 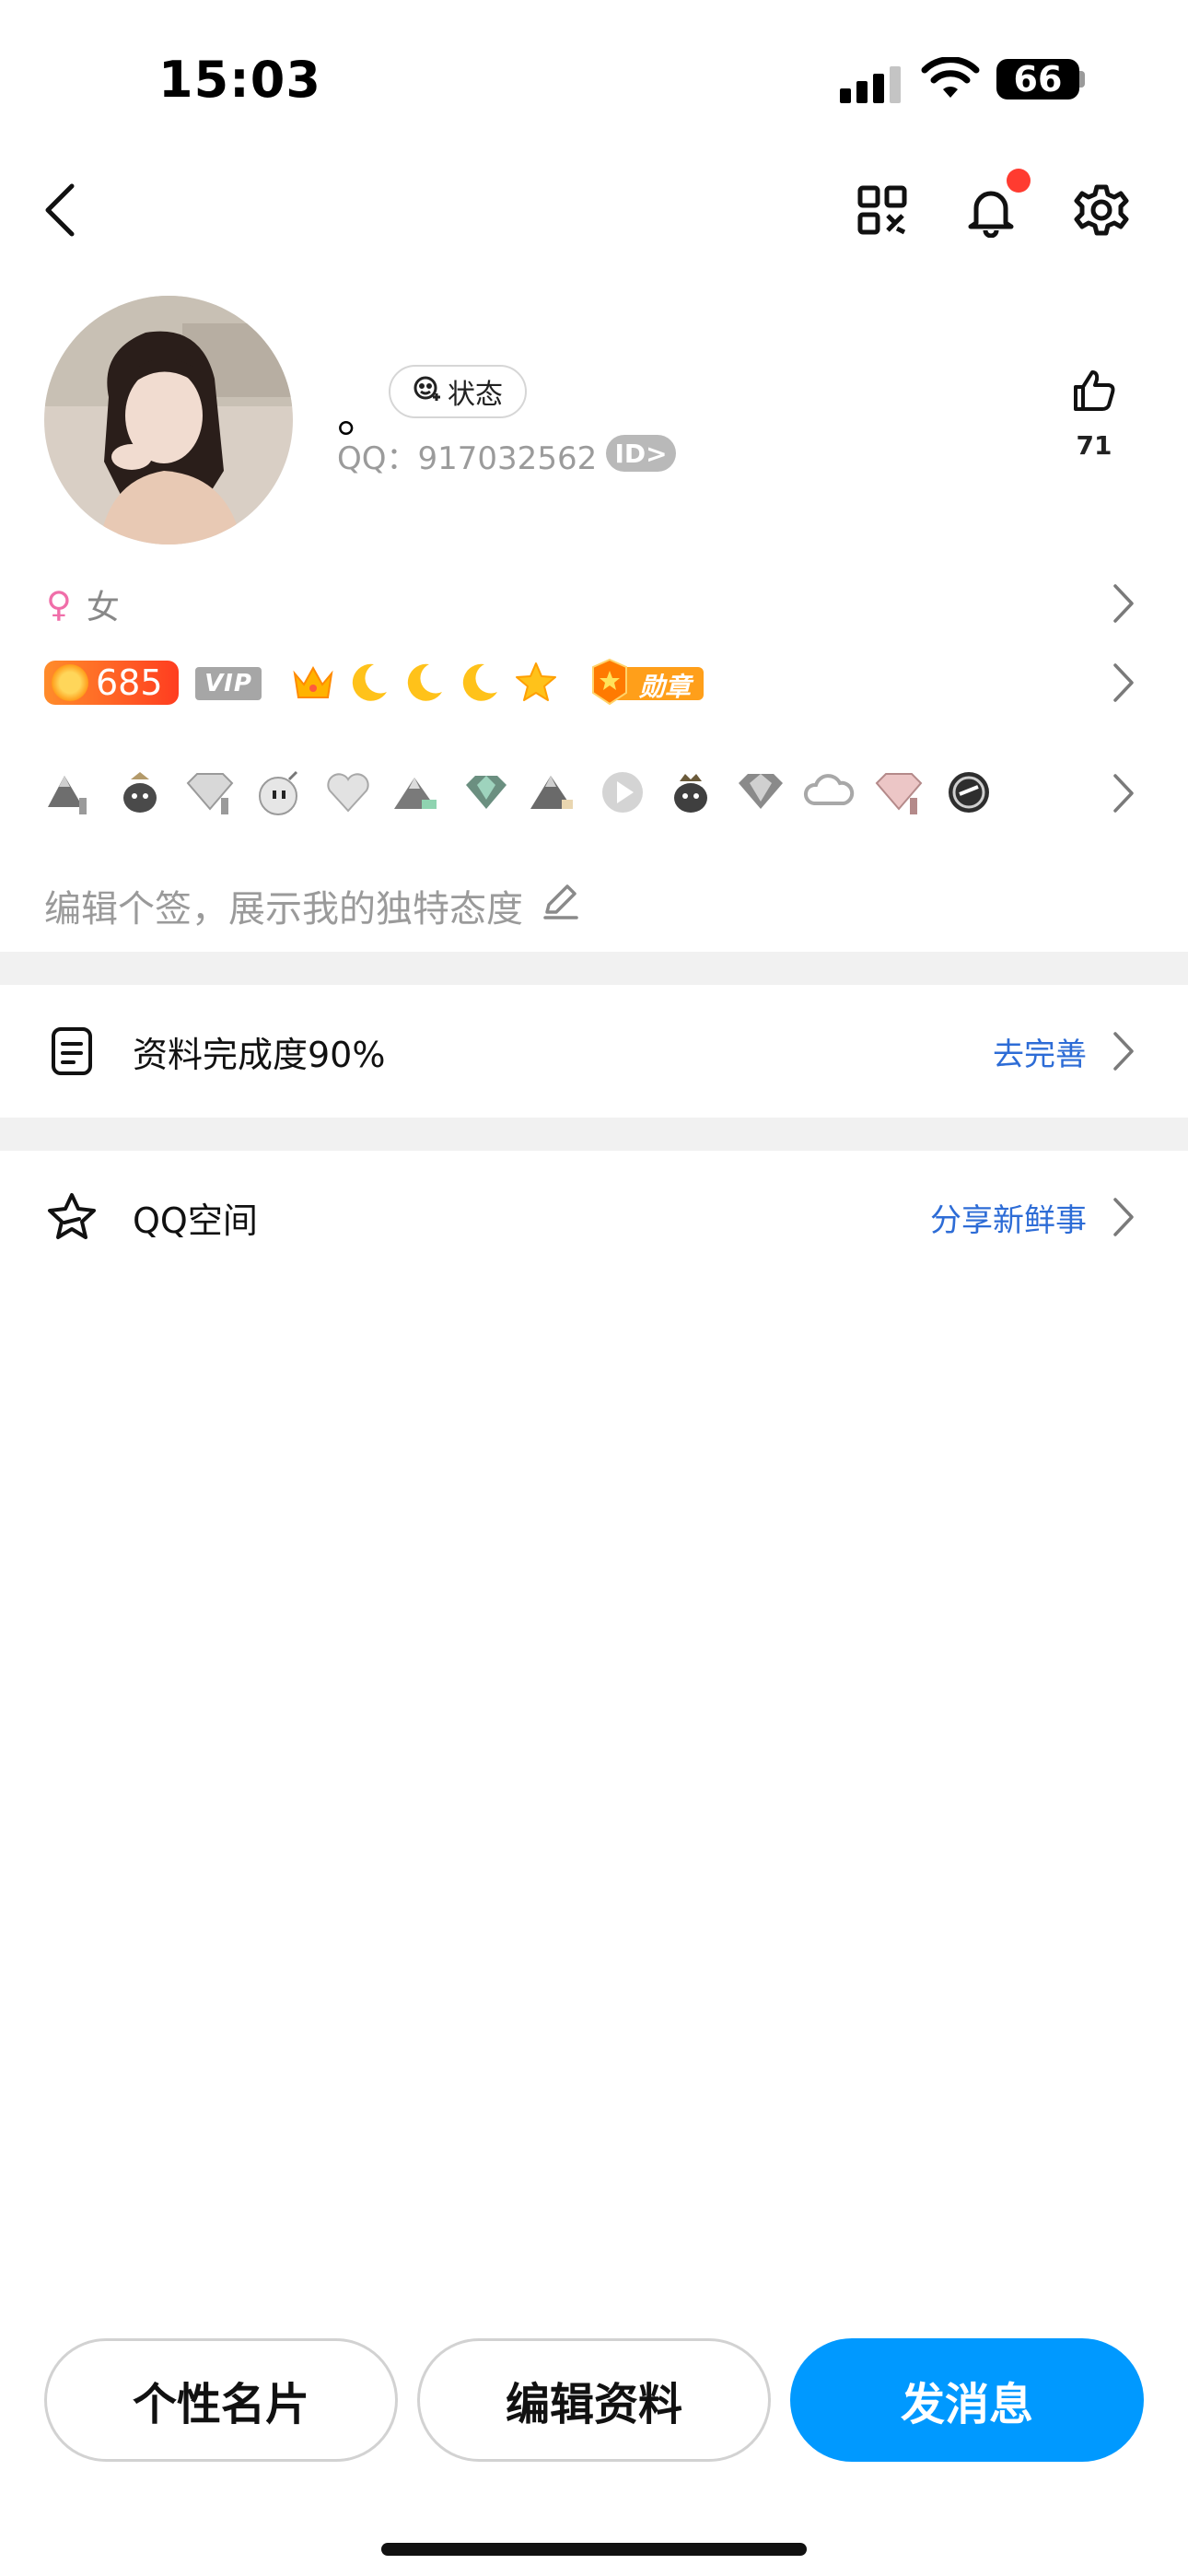 What do you see at coordinates (239, 80) in the screenshot?
I see `status-time: 15:03` at bounding box center [239, 80].